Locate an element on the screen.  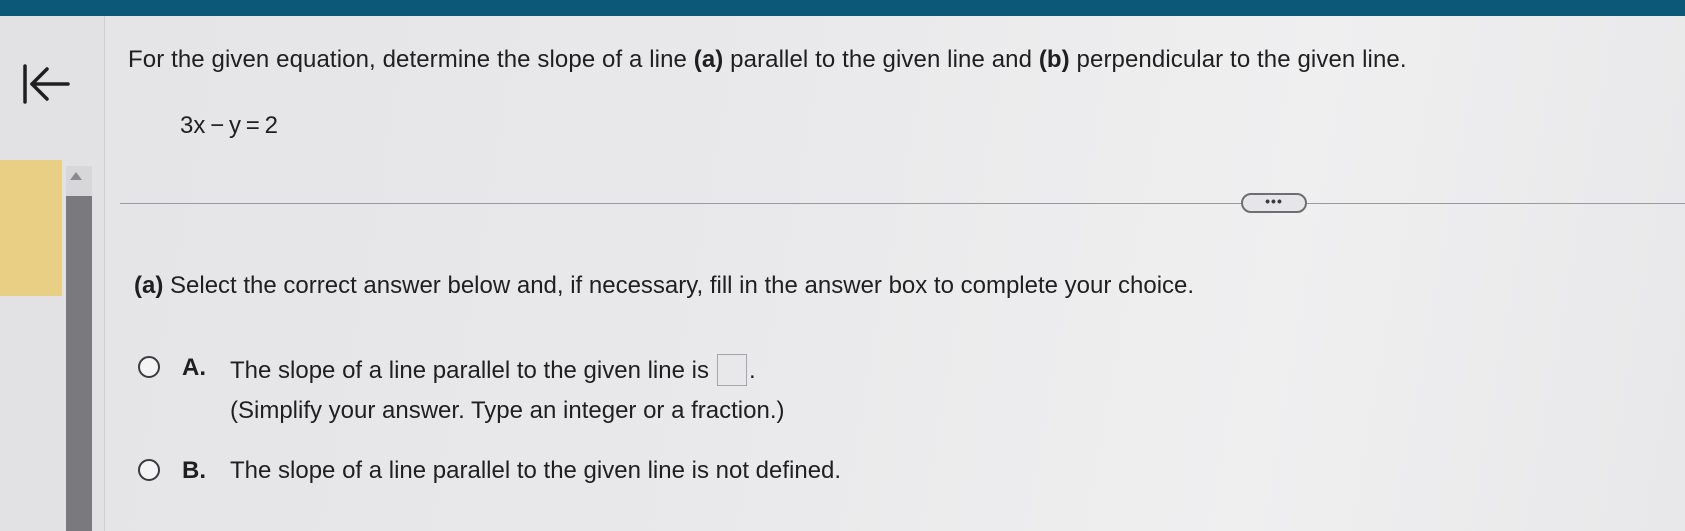
answer-input-box is located at coordinates (731, 370).